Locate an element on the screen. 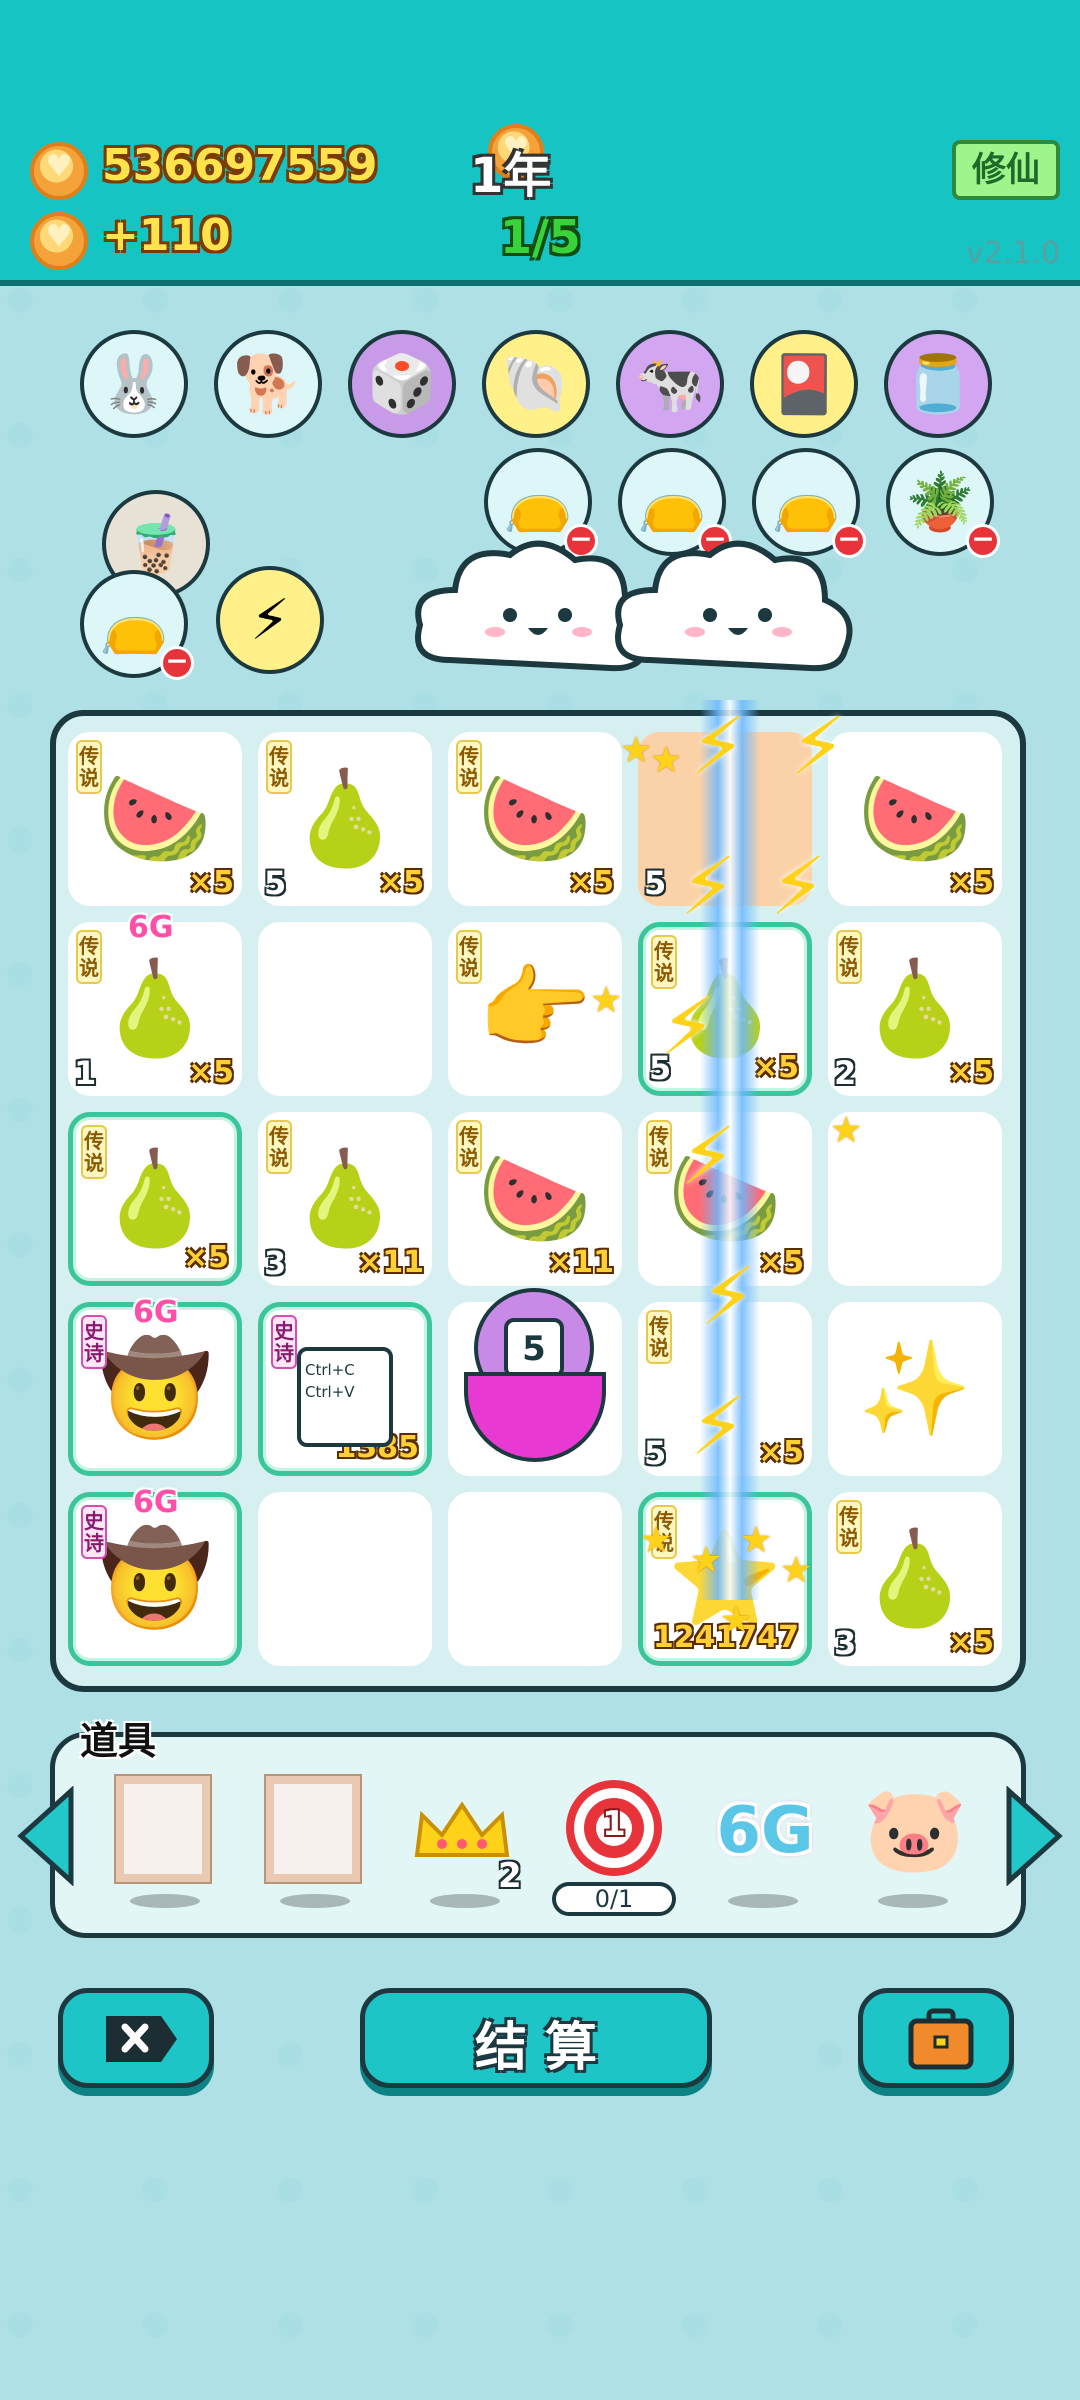  dog-relic: 🐕 is located at coordinates (268, 384).